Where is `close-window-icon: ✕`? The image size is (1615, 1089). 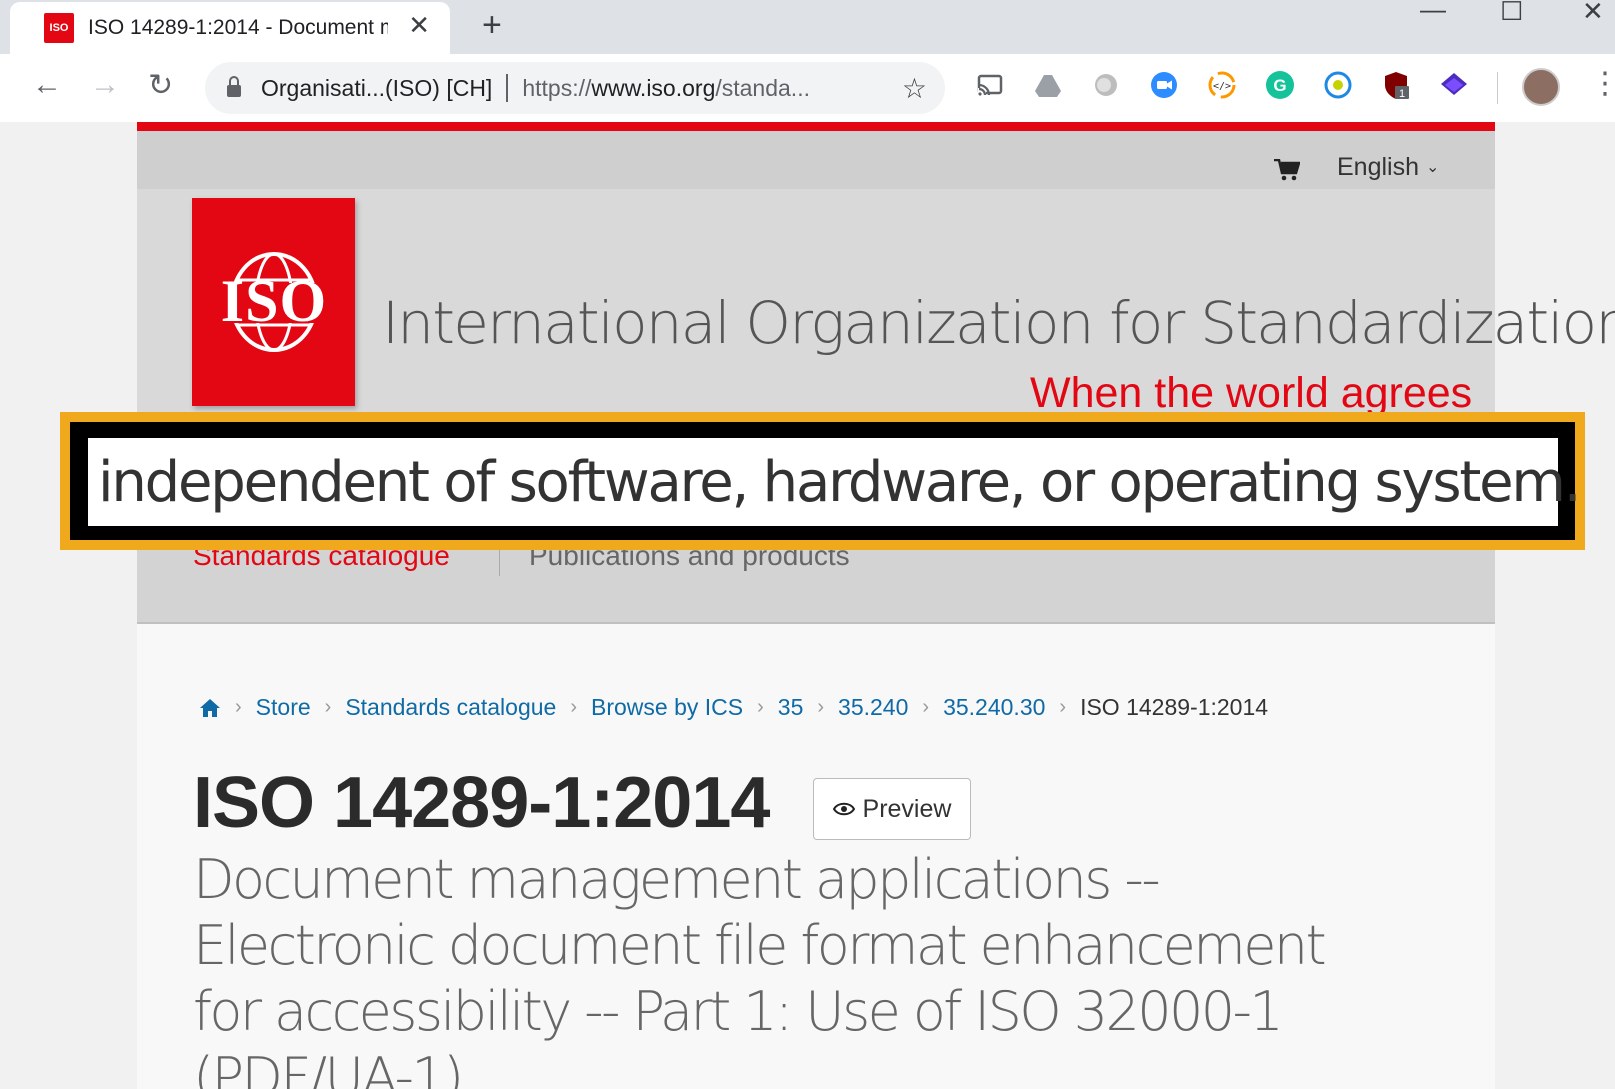
close-window-icon: ✕ is located at coordinates (1593, 13).